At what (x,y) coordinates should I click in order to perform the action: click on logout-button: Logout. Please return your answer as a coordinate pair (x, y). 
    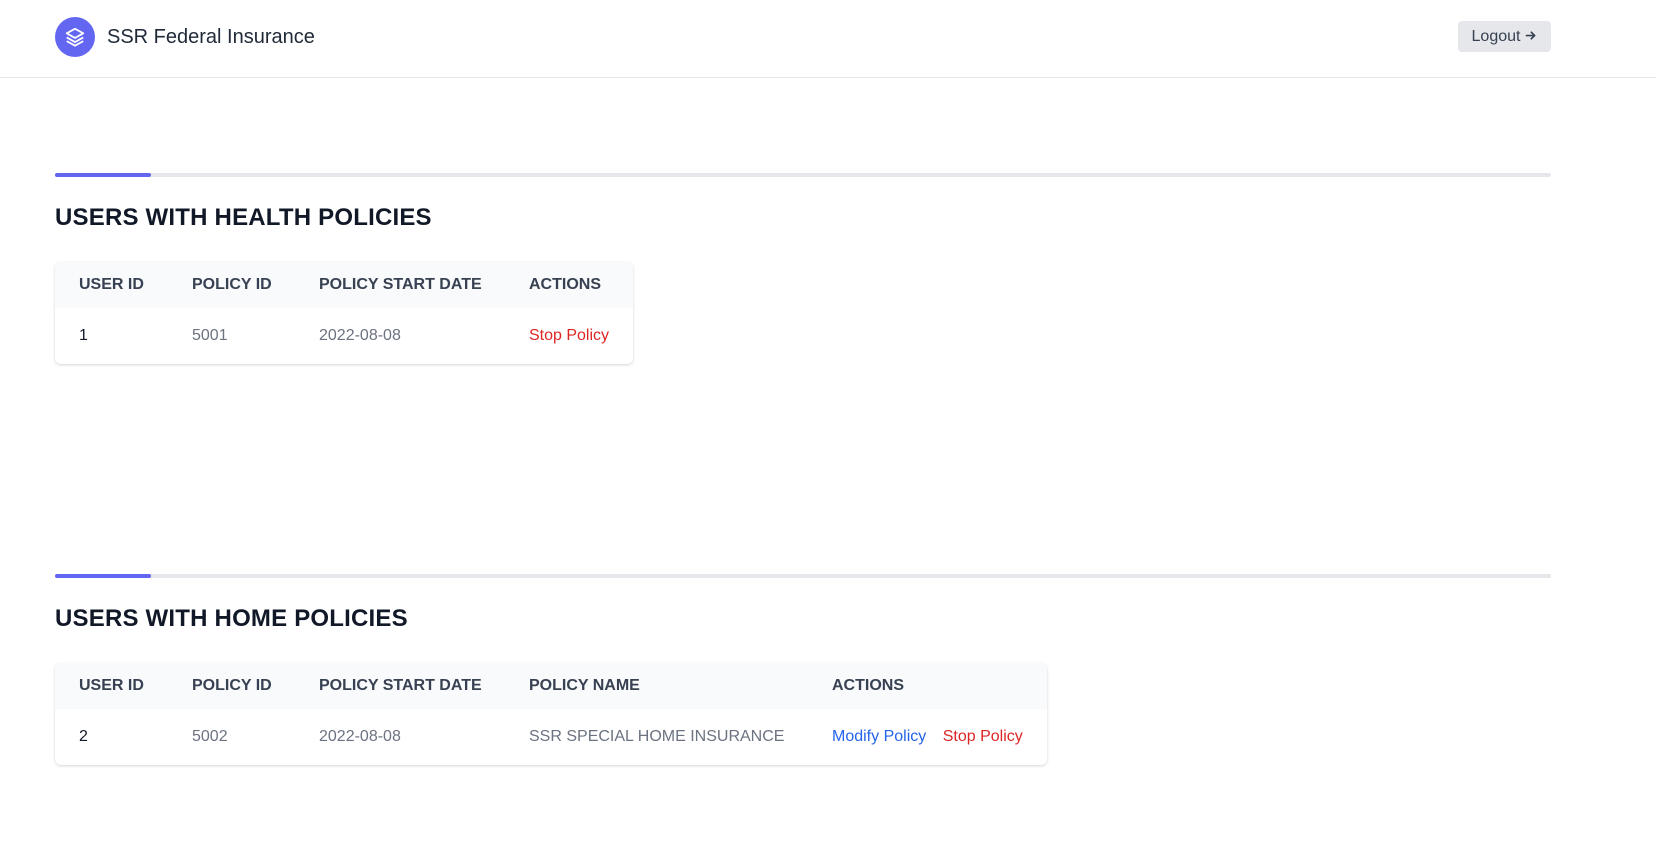
    Looking at the image, I should click on (1504, 36).